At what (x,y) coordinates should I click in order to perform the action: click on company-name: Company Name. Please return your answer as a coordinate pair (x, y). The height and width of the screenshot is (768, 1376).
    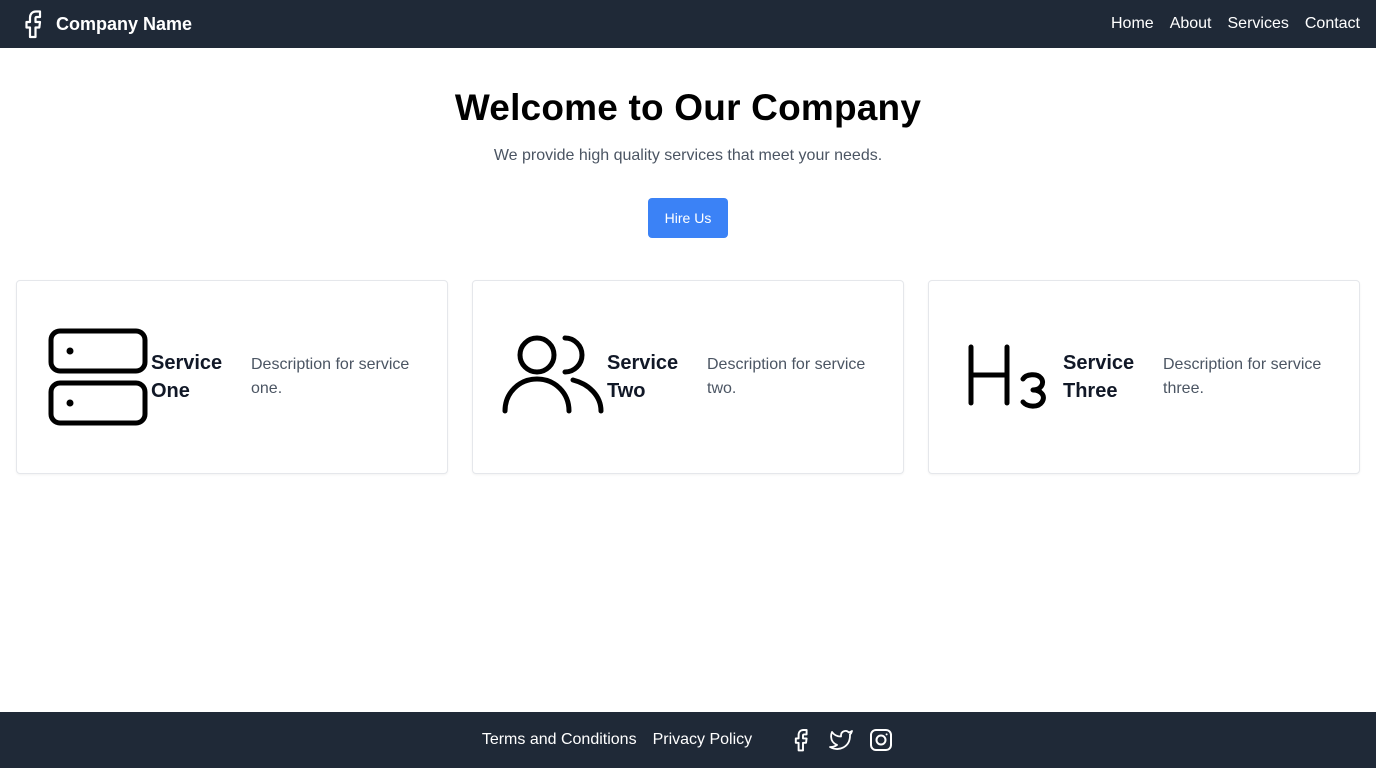
    Looking at the image, I should click on (124, 23).